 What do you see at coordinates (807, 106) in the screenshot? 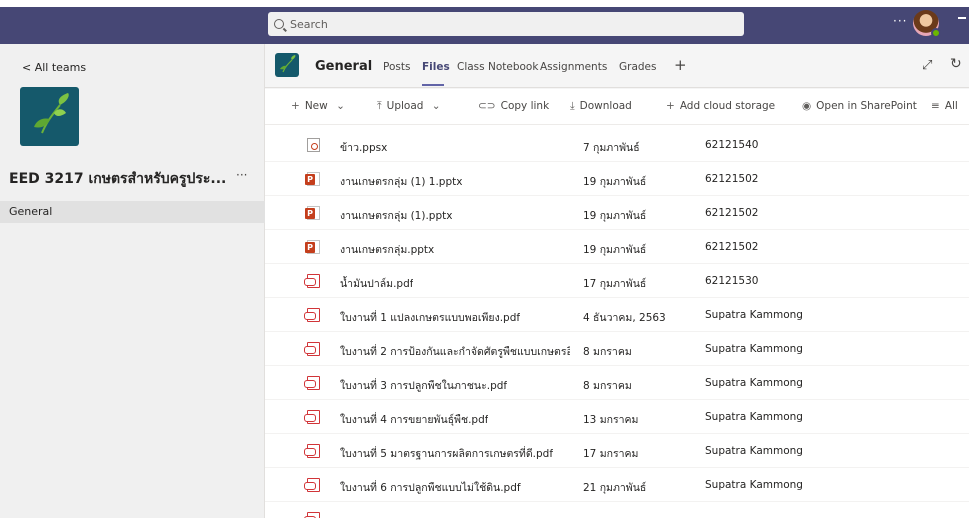
I see `sharepoint-icon: ◉` at bounding box center [807, 106].